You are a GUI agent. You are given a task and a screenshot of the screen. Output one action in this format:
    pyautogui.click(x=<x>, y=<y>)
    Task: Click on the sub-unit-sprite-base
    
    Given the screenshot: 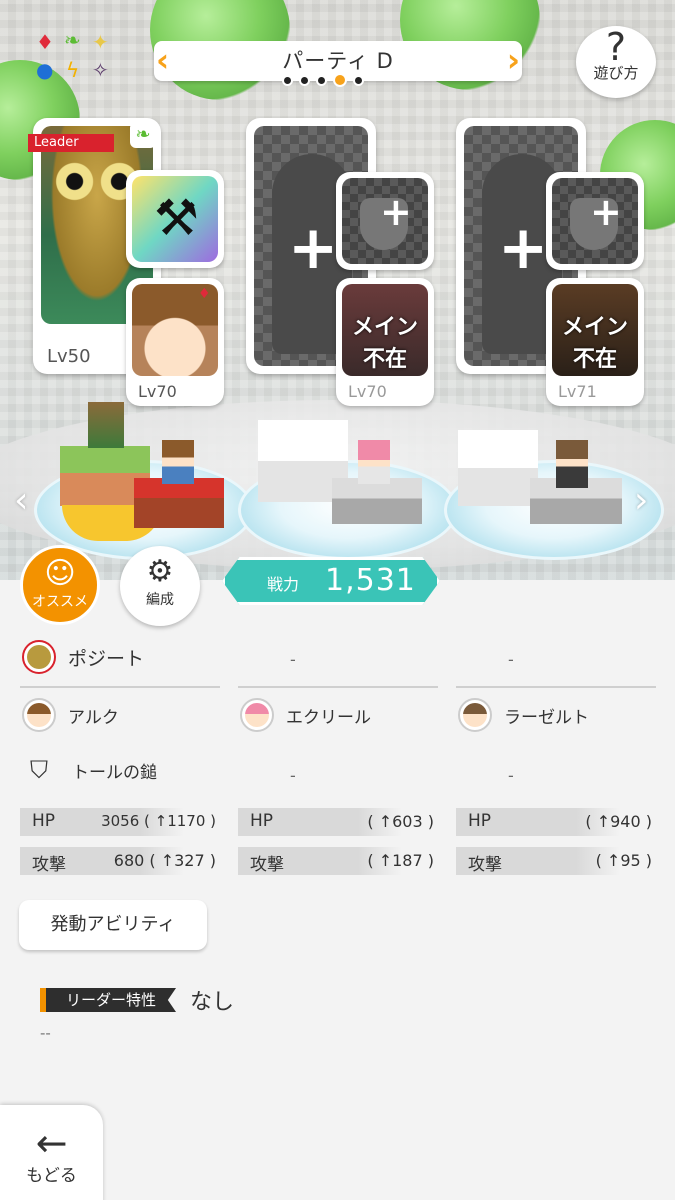 What is the action you would take?
    pyautogui.click(x=179, y=503)
    